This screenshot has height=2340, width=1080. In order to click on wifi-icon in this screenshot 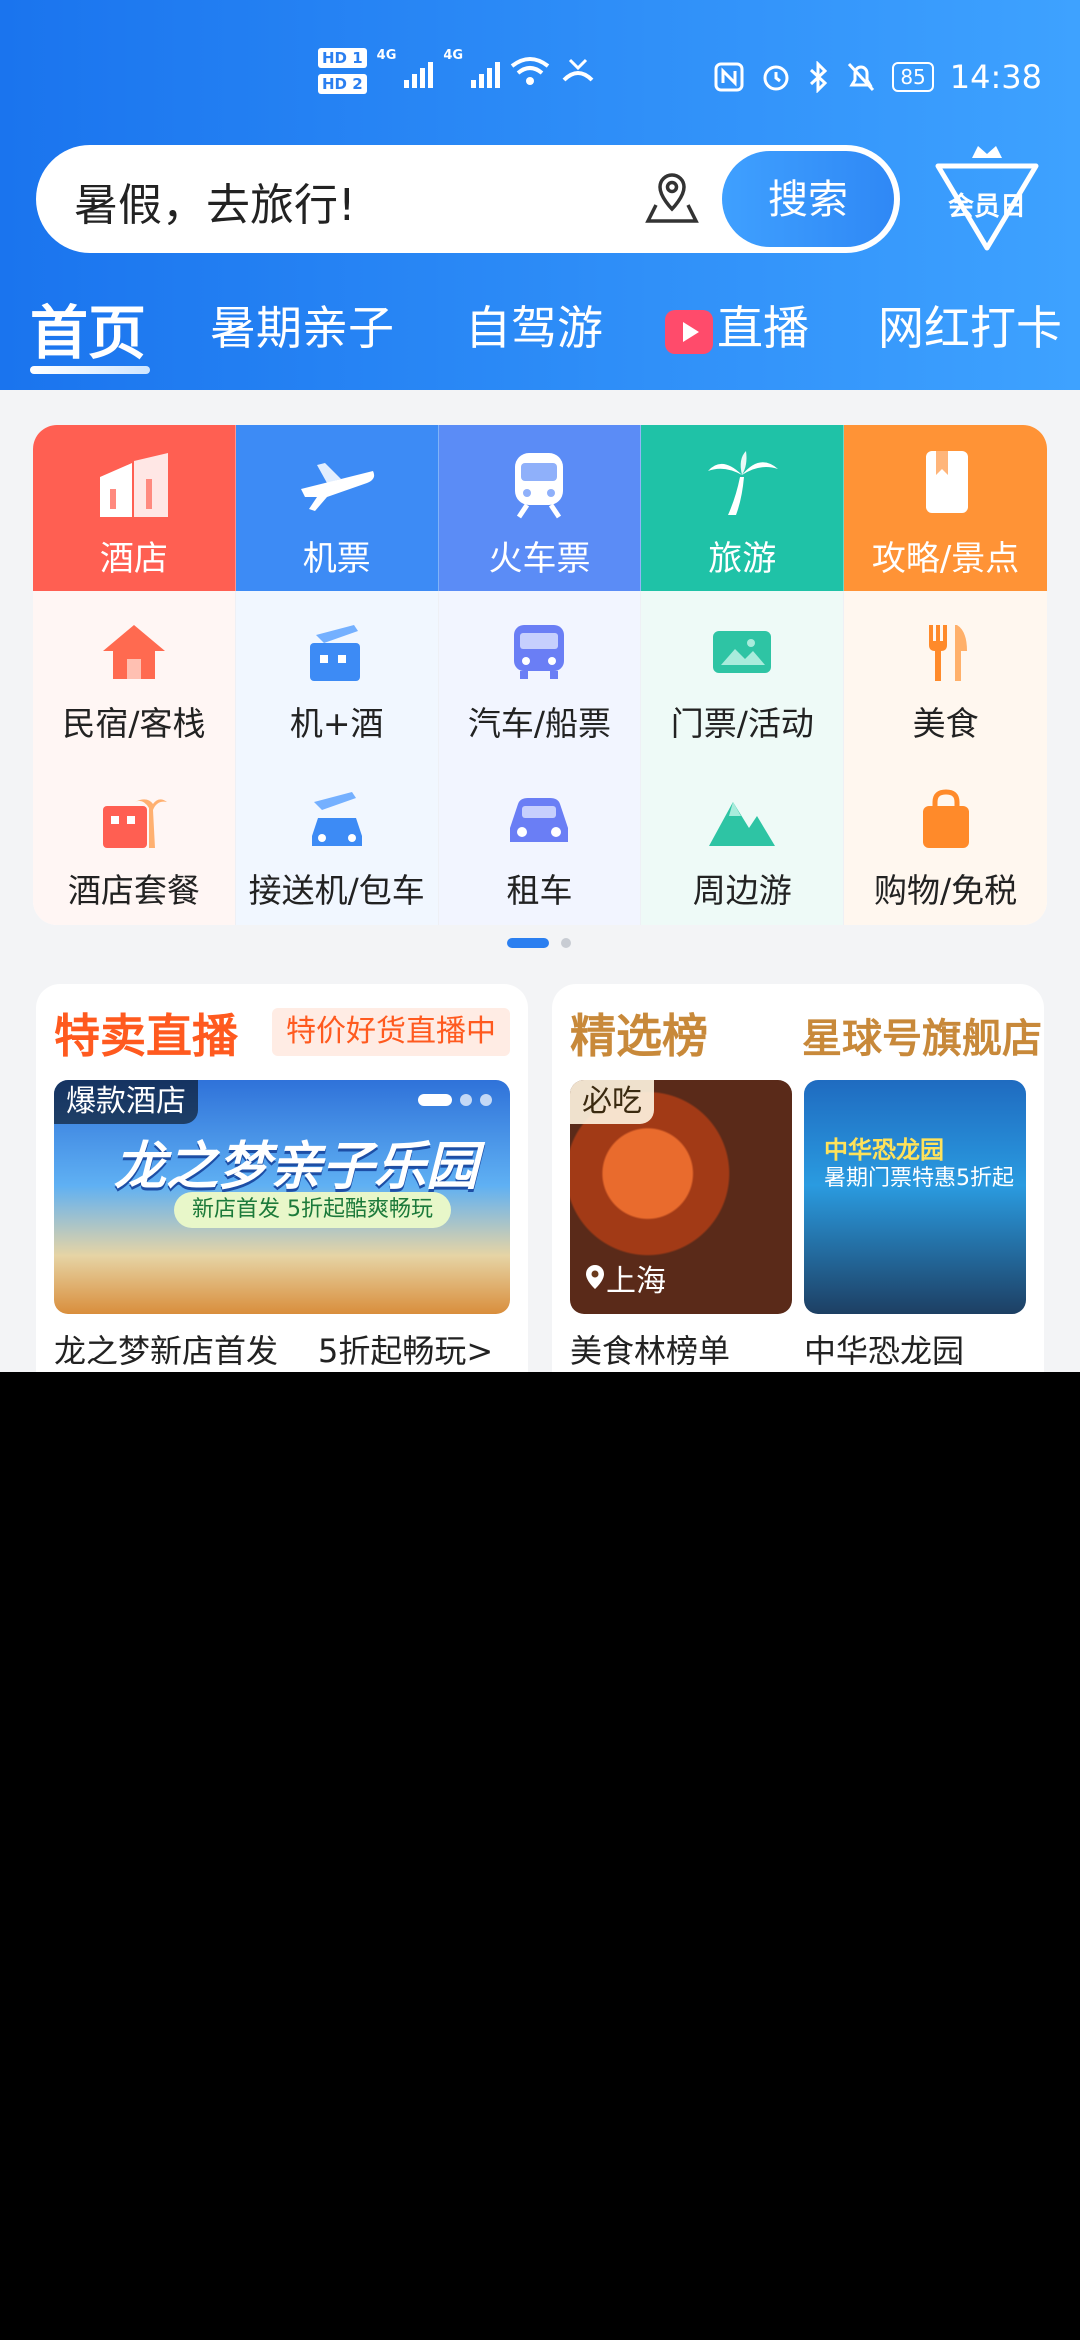, I will do `click(530, 71)`.